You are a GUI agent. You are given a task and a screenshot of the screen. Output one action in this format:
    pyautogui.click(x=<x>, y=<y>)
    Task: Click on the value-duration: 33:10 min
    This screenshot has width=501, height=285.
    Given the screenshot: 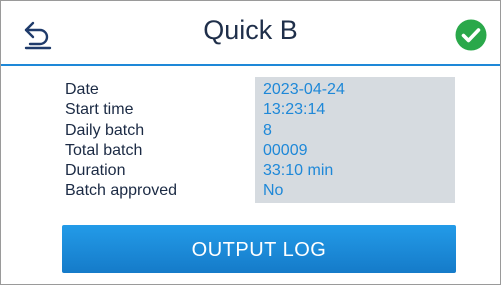 What is the action you would take?
    pyautogui.click(x=298, y=171)
    